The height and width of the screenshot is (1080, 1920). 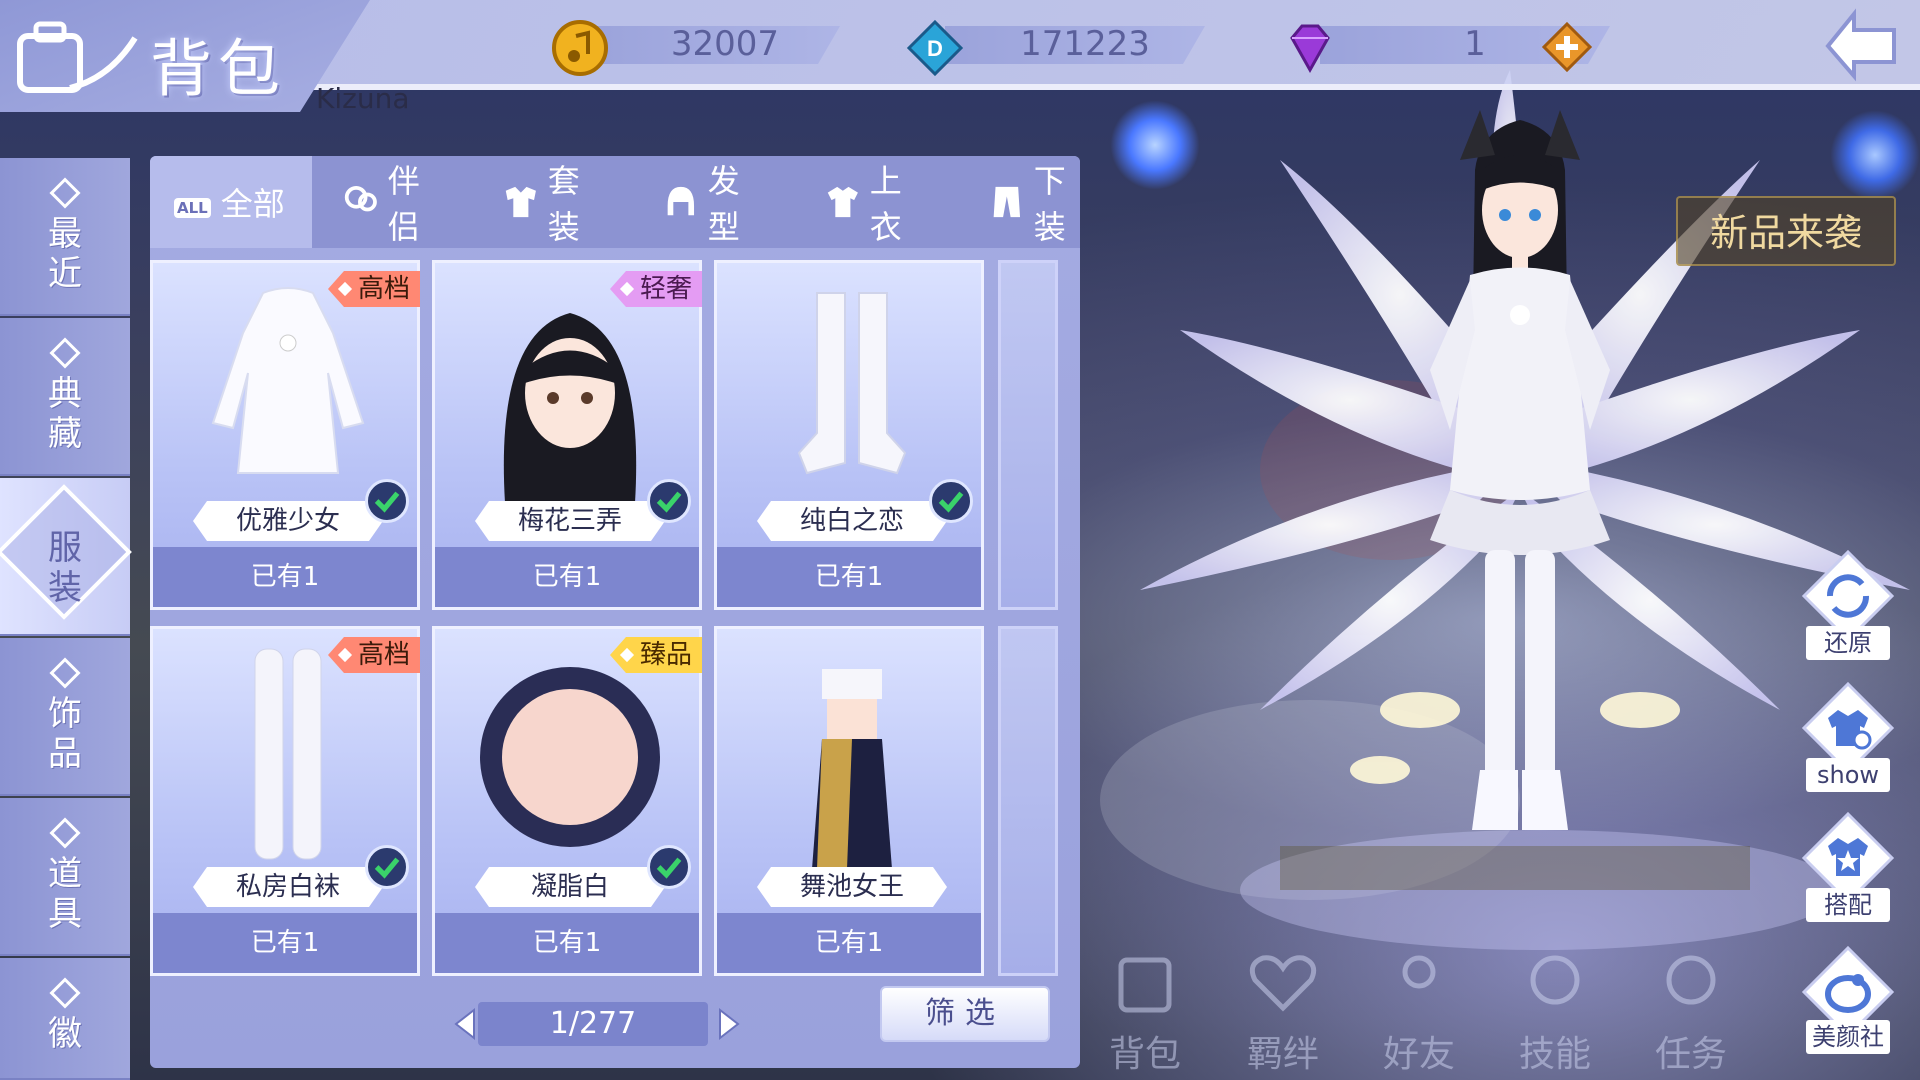 What do you see at coordinates (218, 68) in the screenshot?
I see `page-title: 背包` at bounding box center [218, 68].